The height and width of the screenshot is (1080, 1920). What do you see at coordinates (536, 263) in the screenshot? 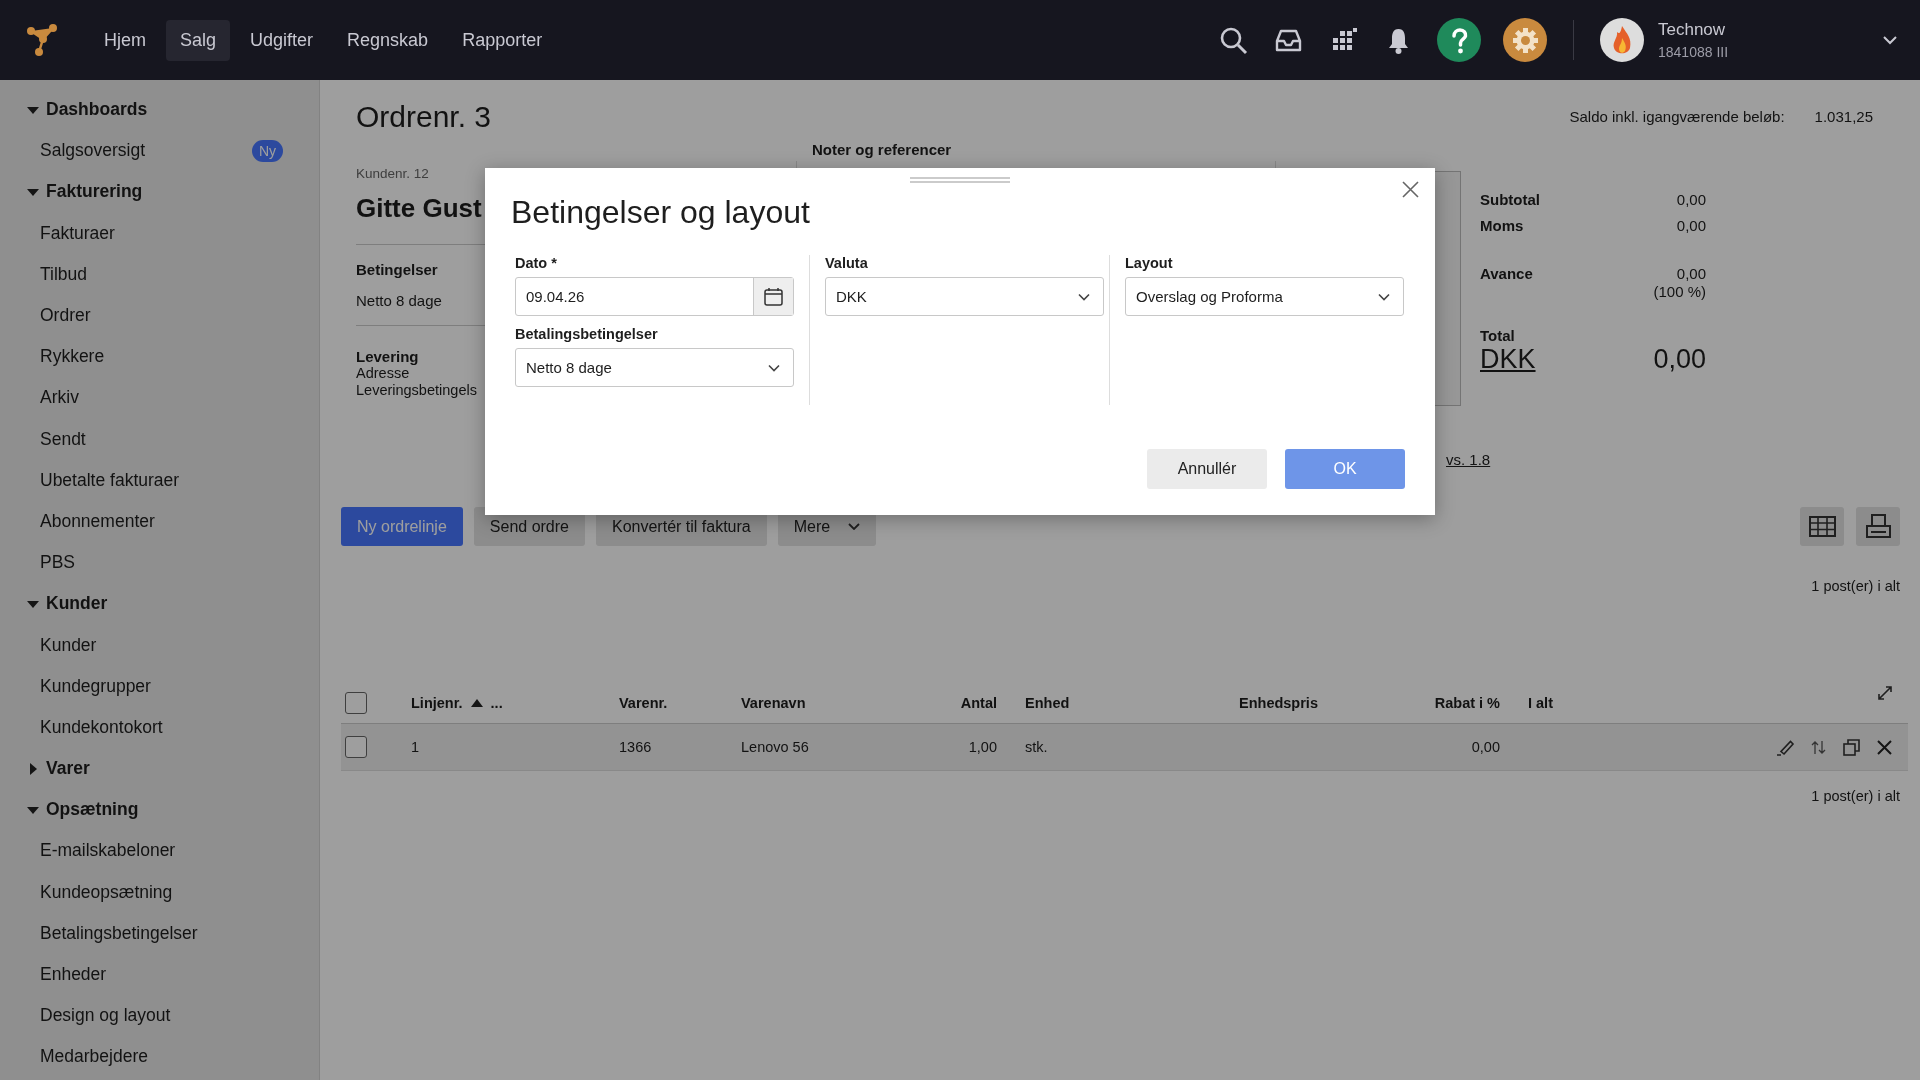
I see `field-label: Dato *` at bounding box center [536, 263].